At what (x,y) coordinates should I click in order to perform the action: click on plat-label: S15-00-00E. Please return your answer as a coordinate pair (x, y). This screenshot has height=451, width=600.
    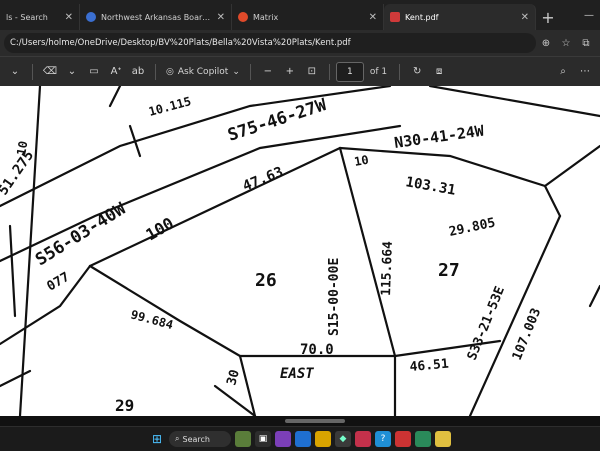
    Looking at the image, I should click on (334, 297).